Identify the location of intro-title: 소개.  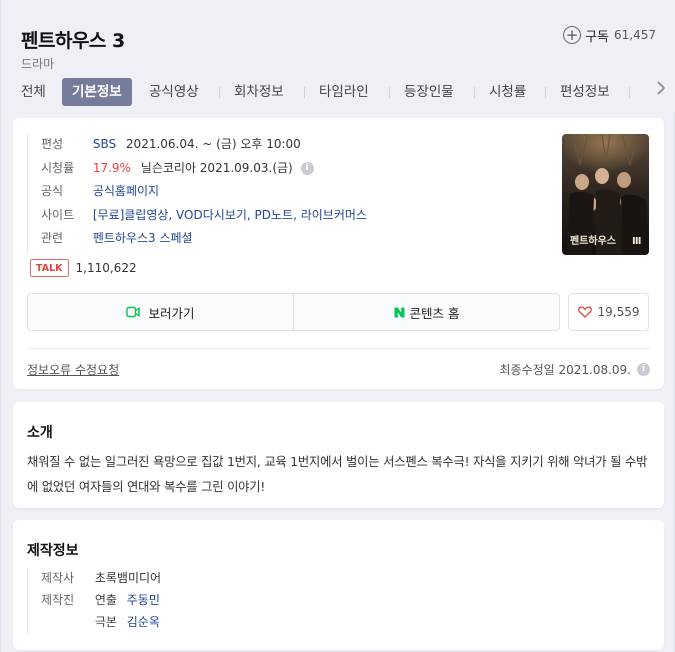
(40, 433).